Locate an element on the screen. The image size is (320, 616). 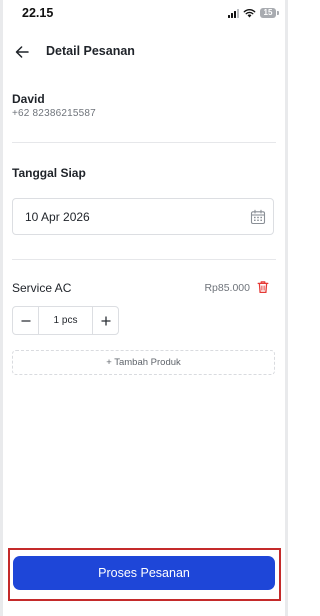
status-time: 22.15 is located at coordinates (38, 13).